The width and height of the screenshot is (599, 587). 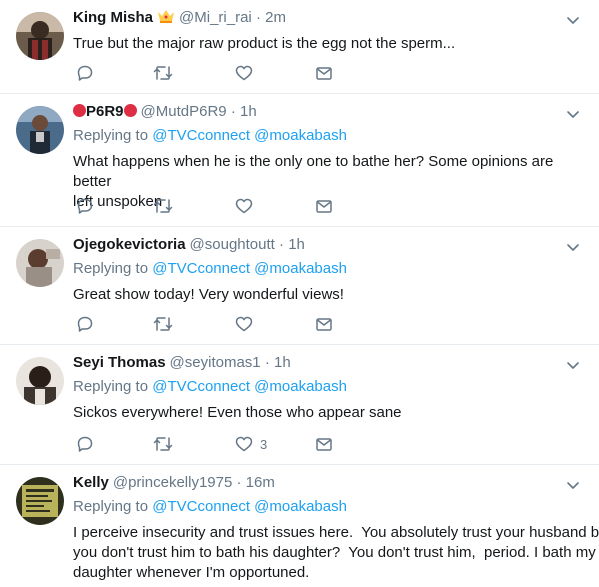 I want to click on display-name: Ojegokevictoria, so click(x=129, y=244).